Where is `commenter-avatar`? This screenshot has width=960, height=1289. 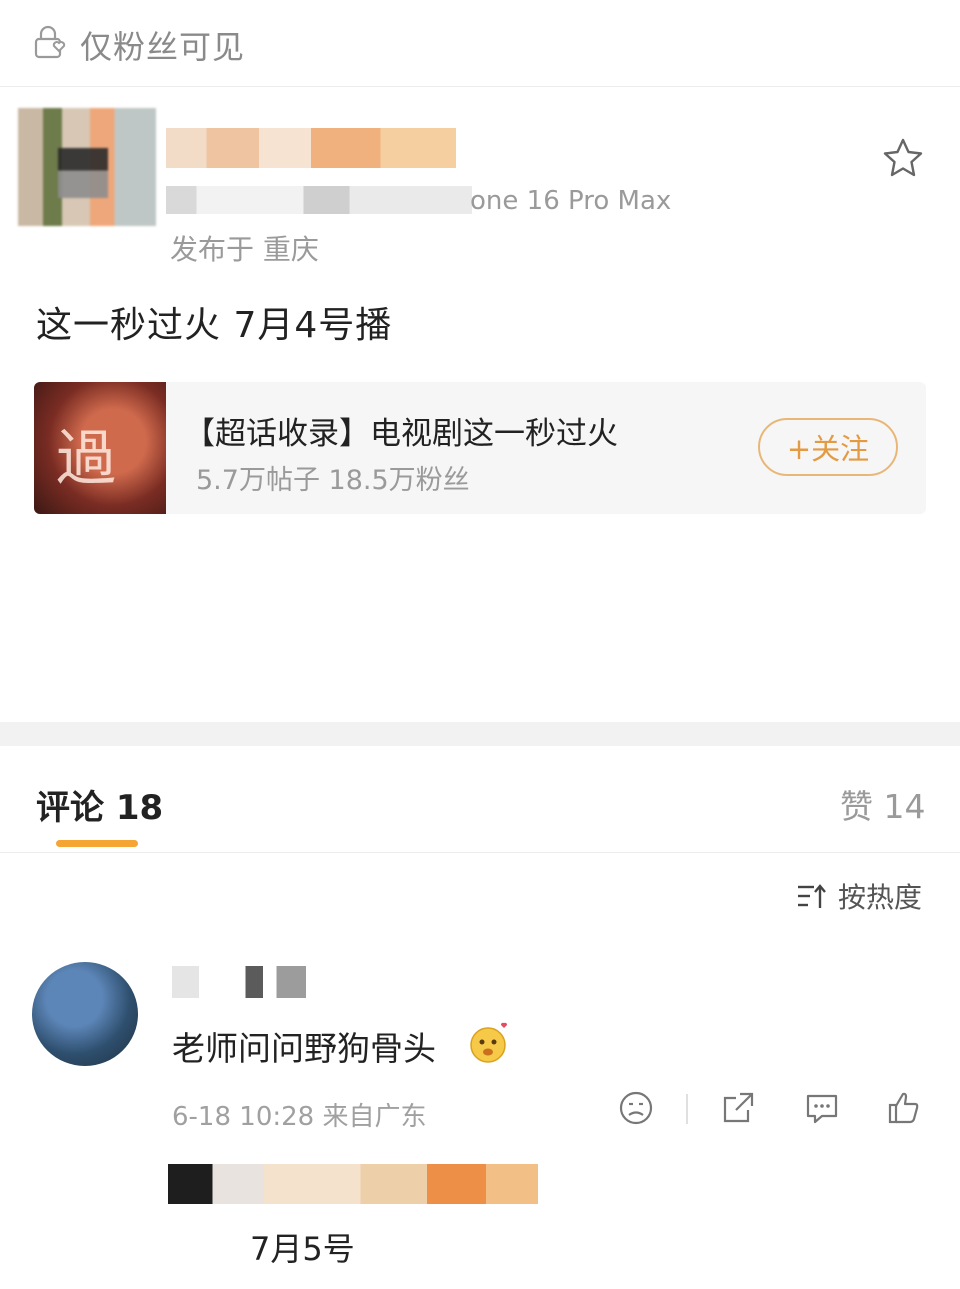
commenter-avatar is located at coordinates (85, 1014).